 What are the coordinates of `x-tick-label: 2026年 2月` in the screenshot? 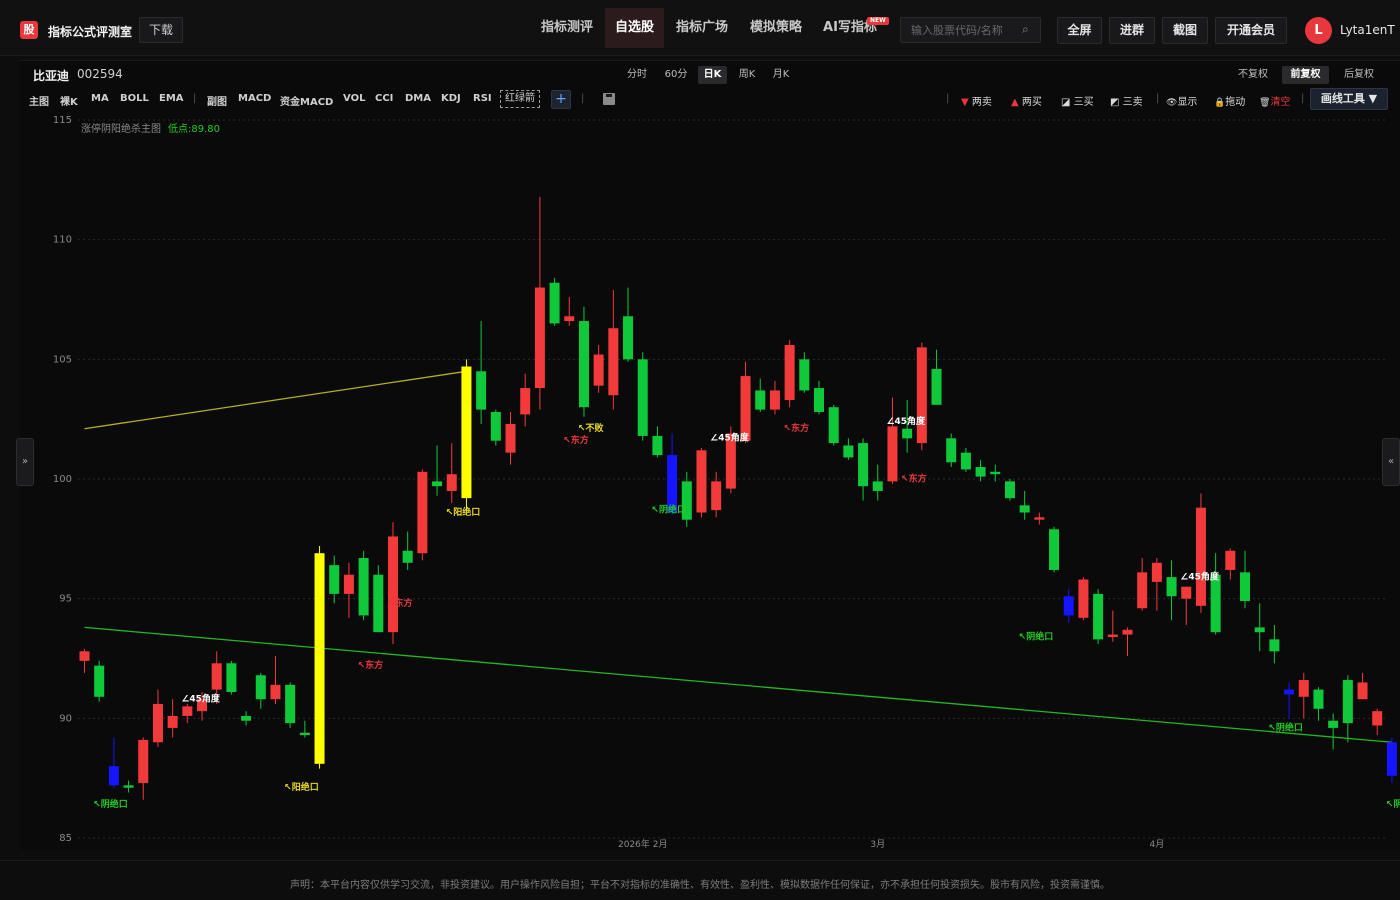 It's located at (643, 844).